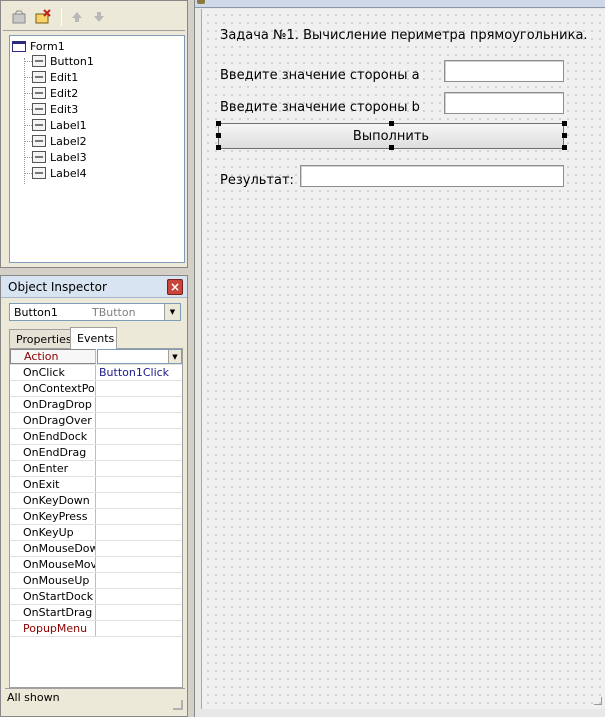  Describe the element at coordinates (99, 17) in the screenshot. I see `move-down-icon` at that location.